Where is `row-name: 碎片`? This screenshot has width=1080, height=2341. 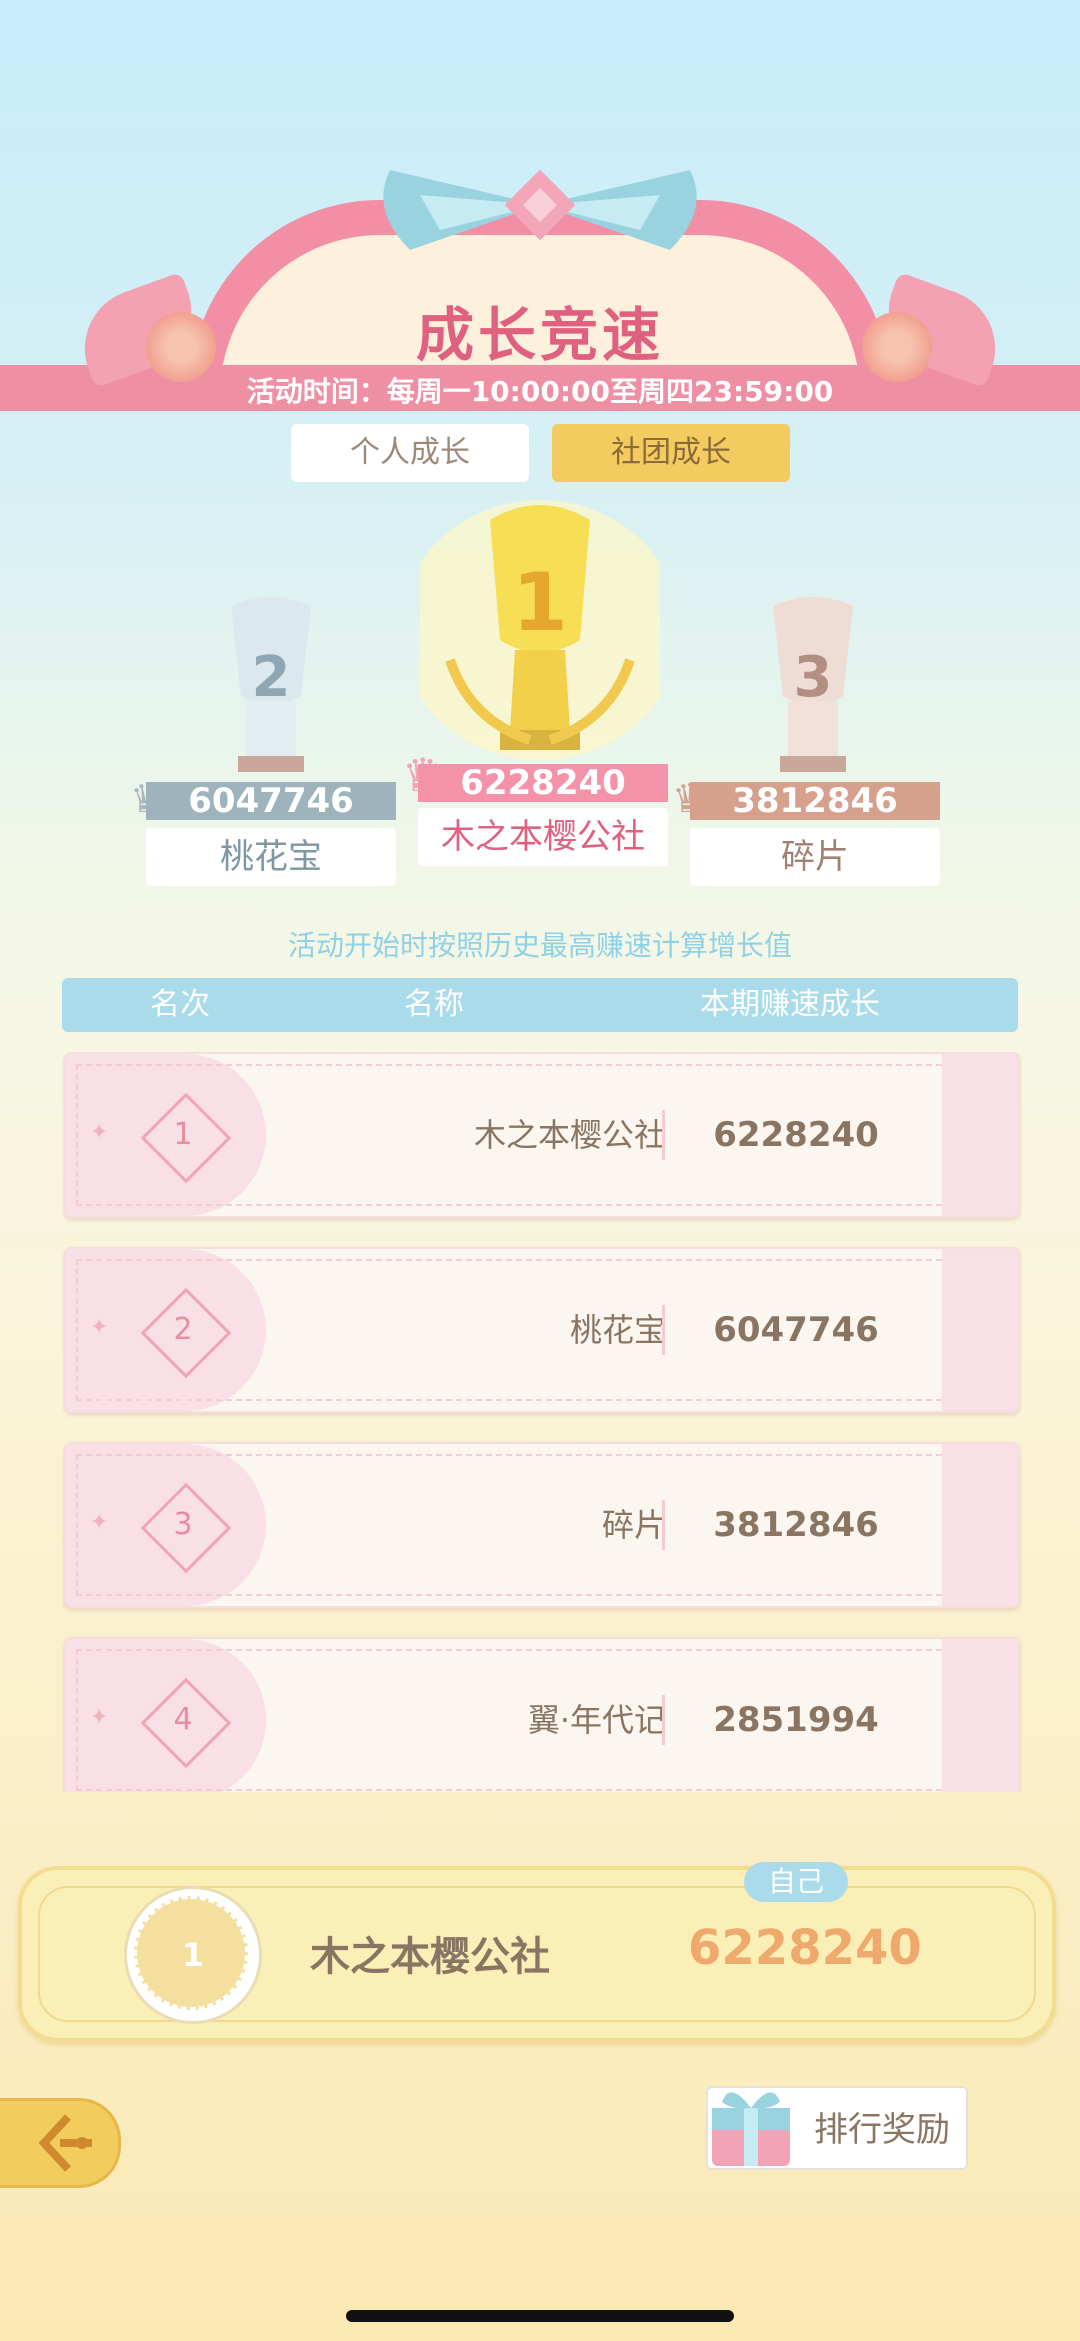 row-name: 碎片 is located at coordinates (633, 1525).